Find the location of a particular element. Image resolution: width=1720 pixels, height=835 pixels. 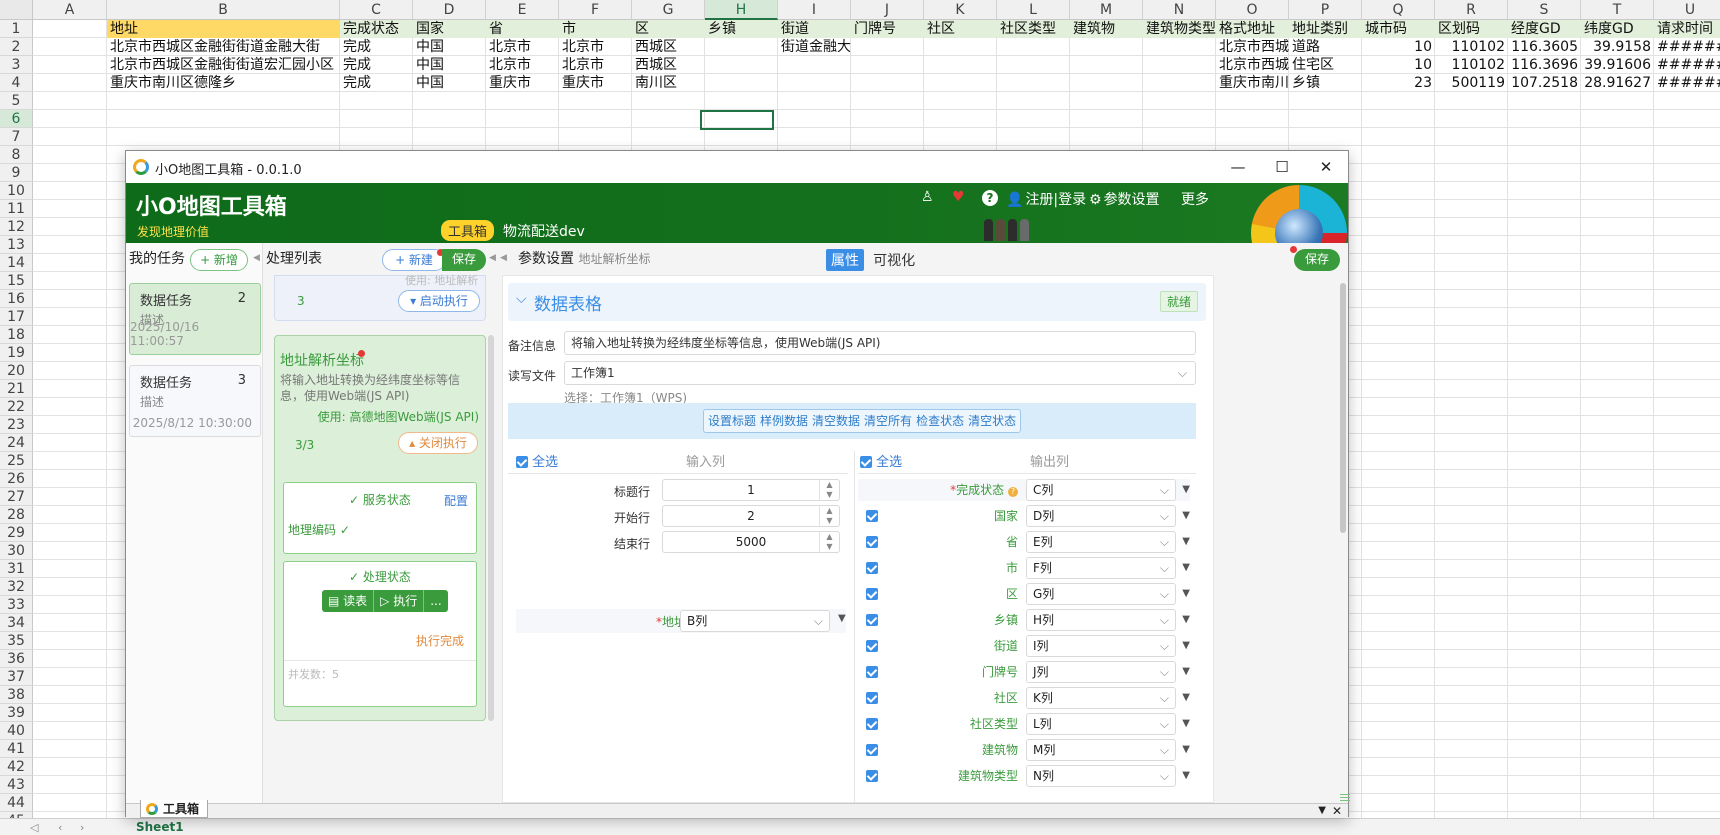

output-column-select: E列 ⌵ is located at coordinates (1101, 542).